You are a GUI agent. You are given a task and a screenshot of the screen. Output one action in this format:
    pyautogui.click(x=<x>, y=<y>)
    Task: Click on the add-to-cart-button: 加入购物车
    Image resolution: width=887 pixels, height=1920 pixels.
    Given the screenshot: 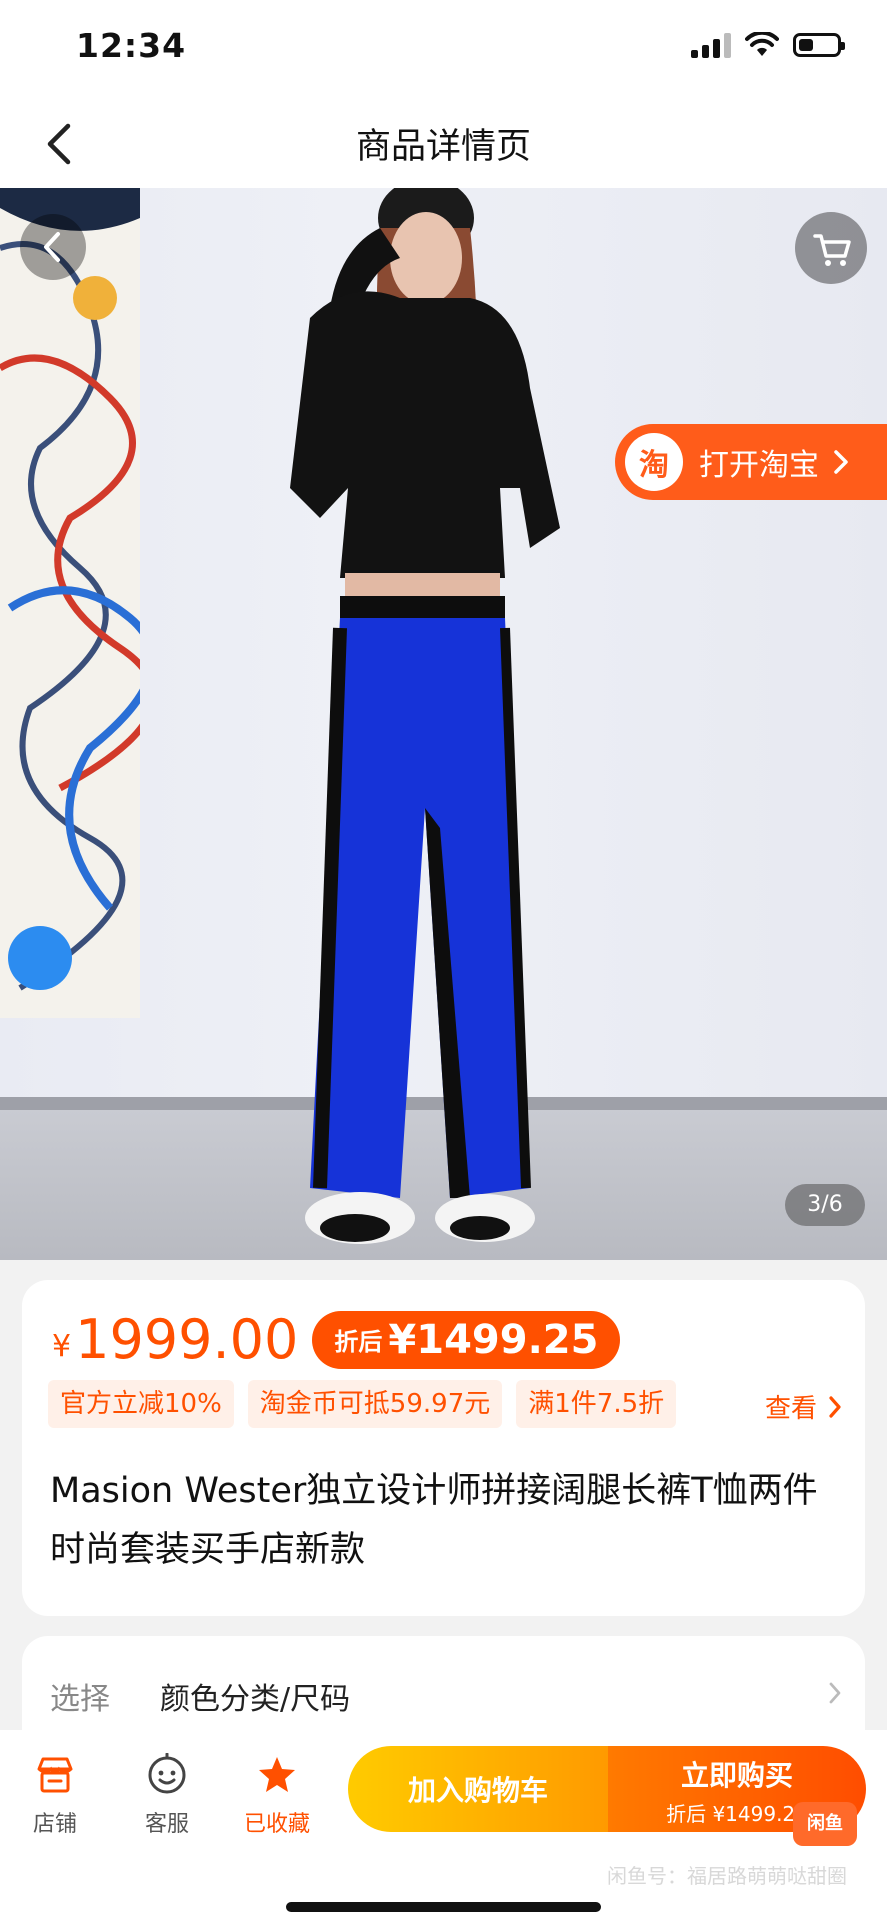 What is the action you would take?
    pyautogui.click(x=478, y=1789)
    